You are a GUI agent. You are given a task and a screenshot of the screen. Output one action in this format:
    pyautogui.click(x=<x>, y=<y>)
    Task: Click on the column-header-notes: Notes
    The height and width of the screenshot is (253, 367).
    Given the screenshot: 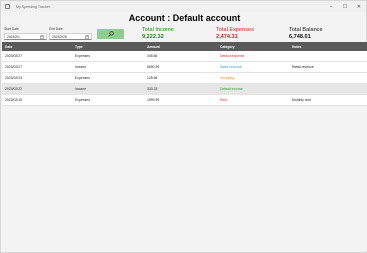 What is the action you would take?
    pyautogui.click(x=329, y=47)
    